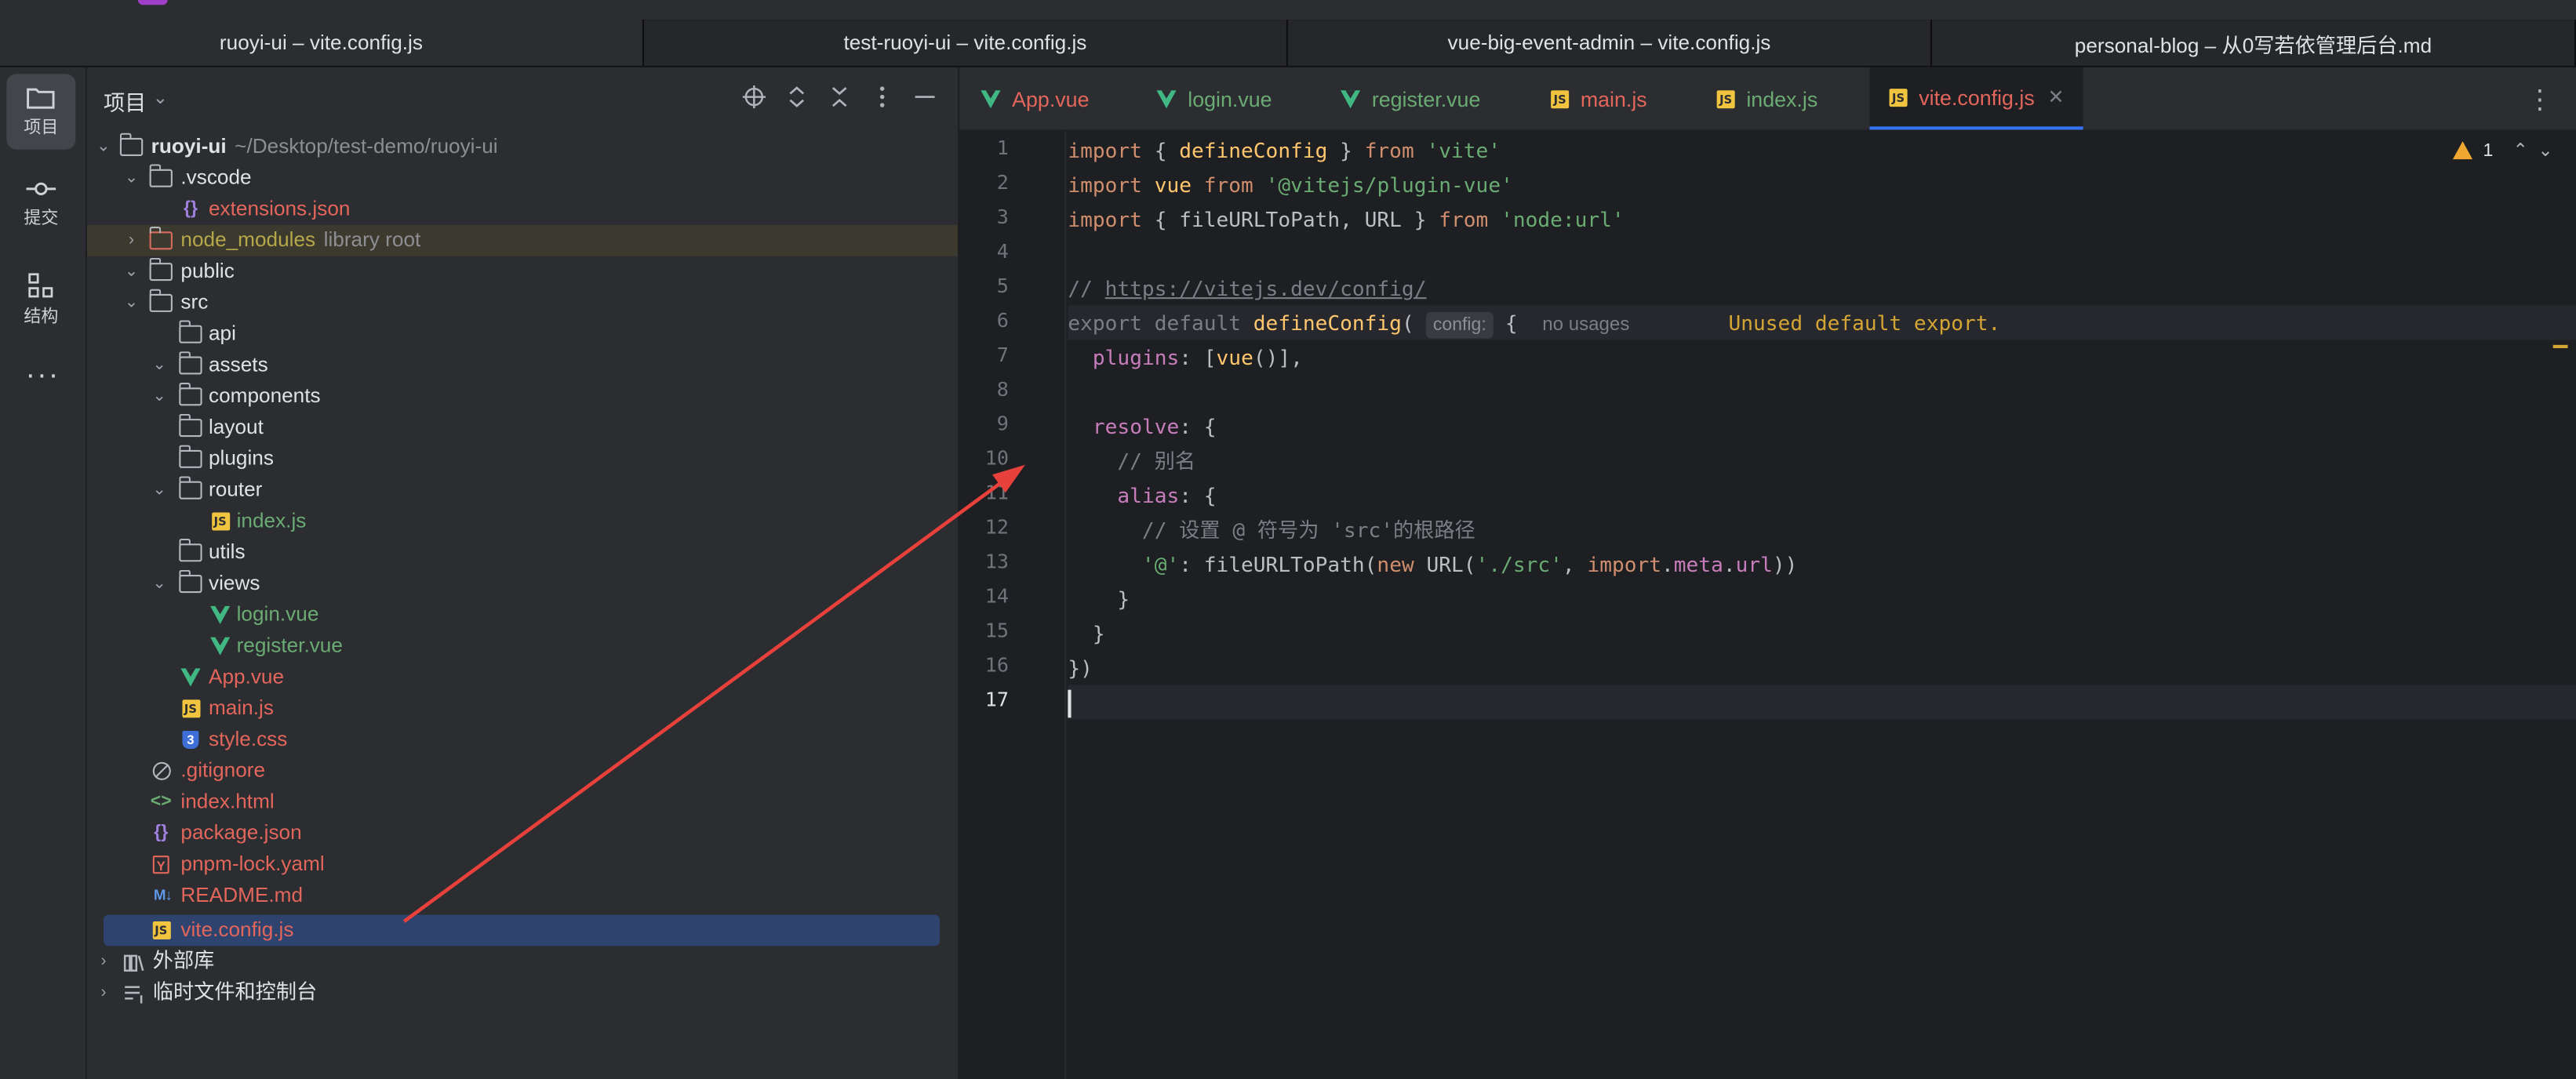 Image resolution: width=2576 pixels, height=1079 pixels. What do you see at coordinates (1822, 460) in the screenshot?
I see `code-line-10: // 别名` at bounding box center [1822, 460].